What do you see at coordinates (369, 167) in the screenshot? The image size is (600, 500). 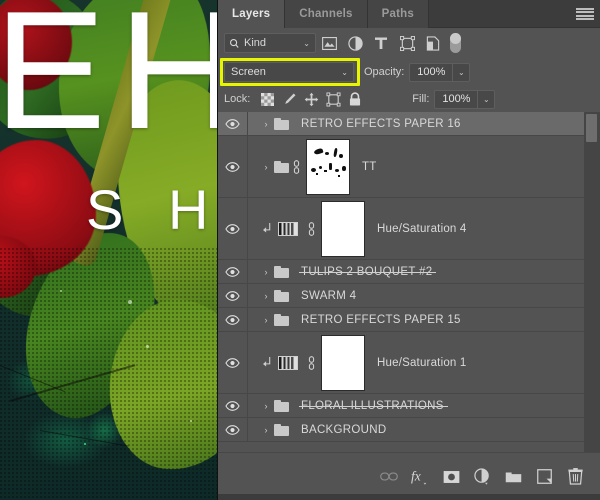 I see `layer-name: TT` at bounding box center [369, 167].